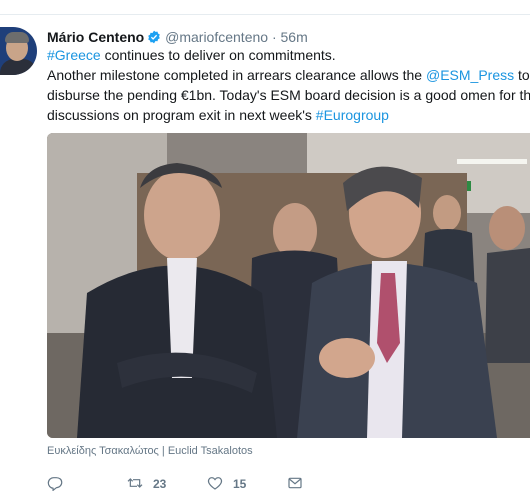 The image size is (530, 502). I want to click on text-segment: to, so click(522, 75).